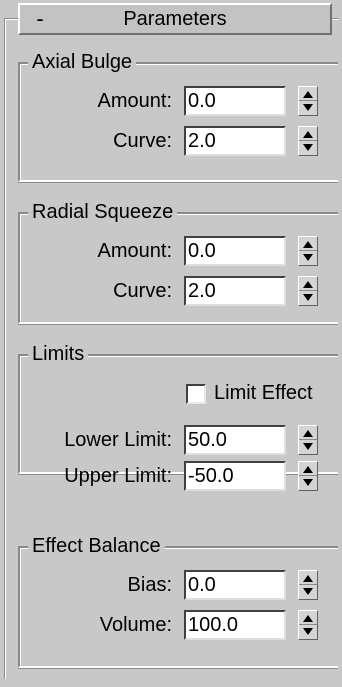  Describe the element at coordinates (308, 291) in the screenshot. I see `radial-squeeze-curve-spinner` at that location.